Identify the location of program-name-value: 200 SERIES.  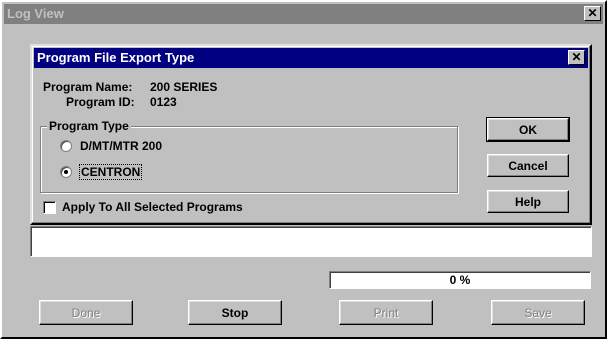
(184, 87).